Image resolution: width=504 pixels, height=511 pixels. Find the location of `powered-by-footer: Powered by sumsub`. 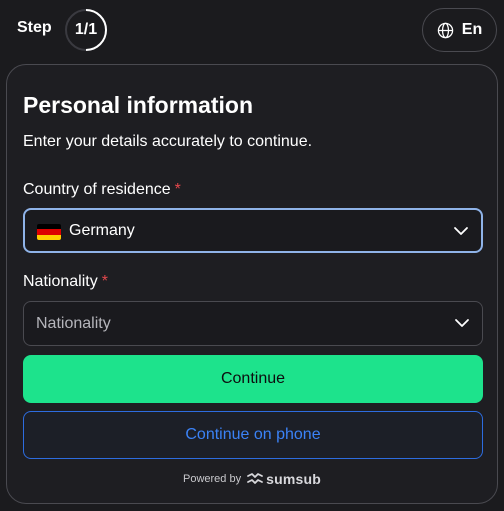

powered-by-footer: Powered by sumsub is located at coordinates (252, 479).